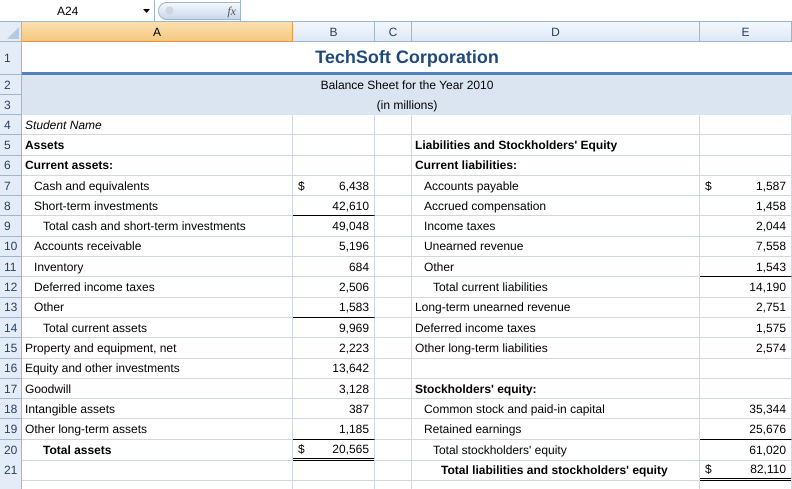 The image size is (792, 489). I want to click on row-header: 3, so click(11, 105).